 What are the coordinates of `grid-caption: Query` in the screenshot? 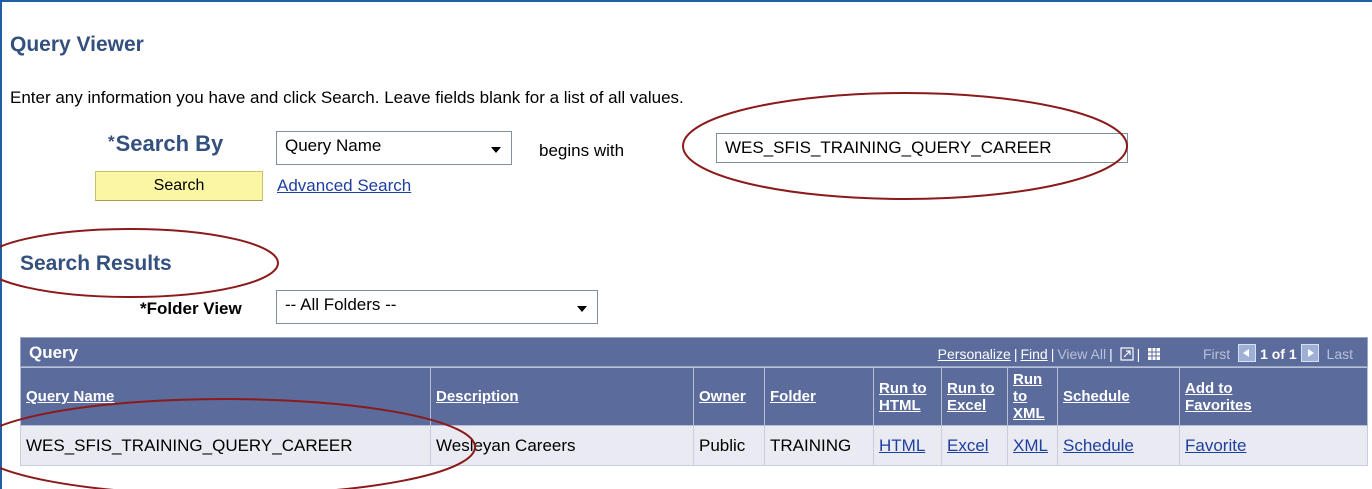 It's located at (54, 352).